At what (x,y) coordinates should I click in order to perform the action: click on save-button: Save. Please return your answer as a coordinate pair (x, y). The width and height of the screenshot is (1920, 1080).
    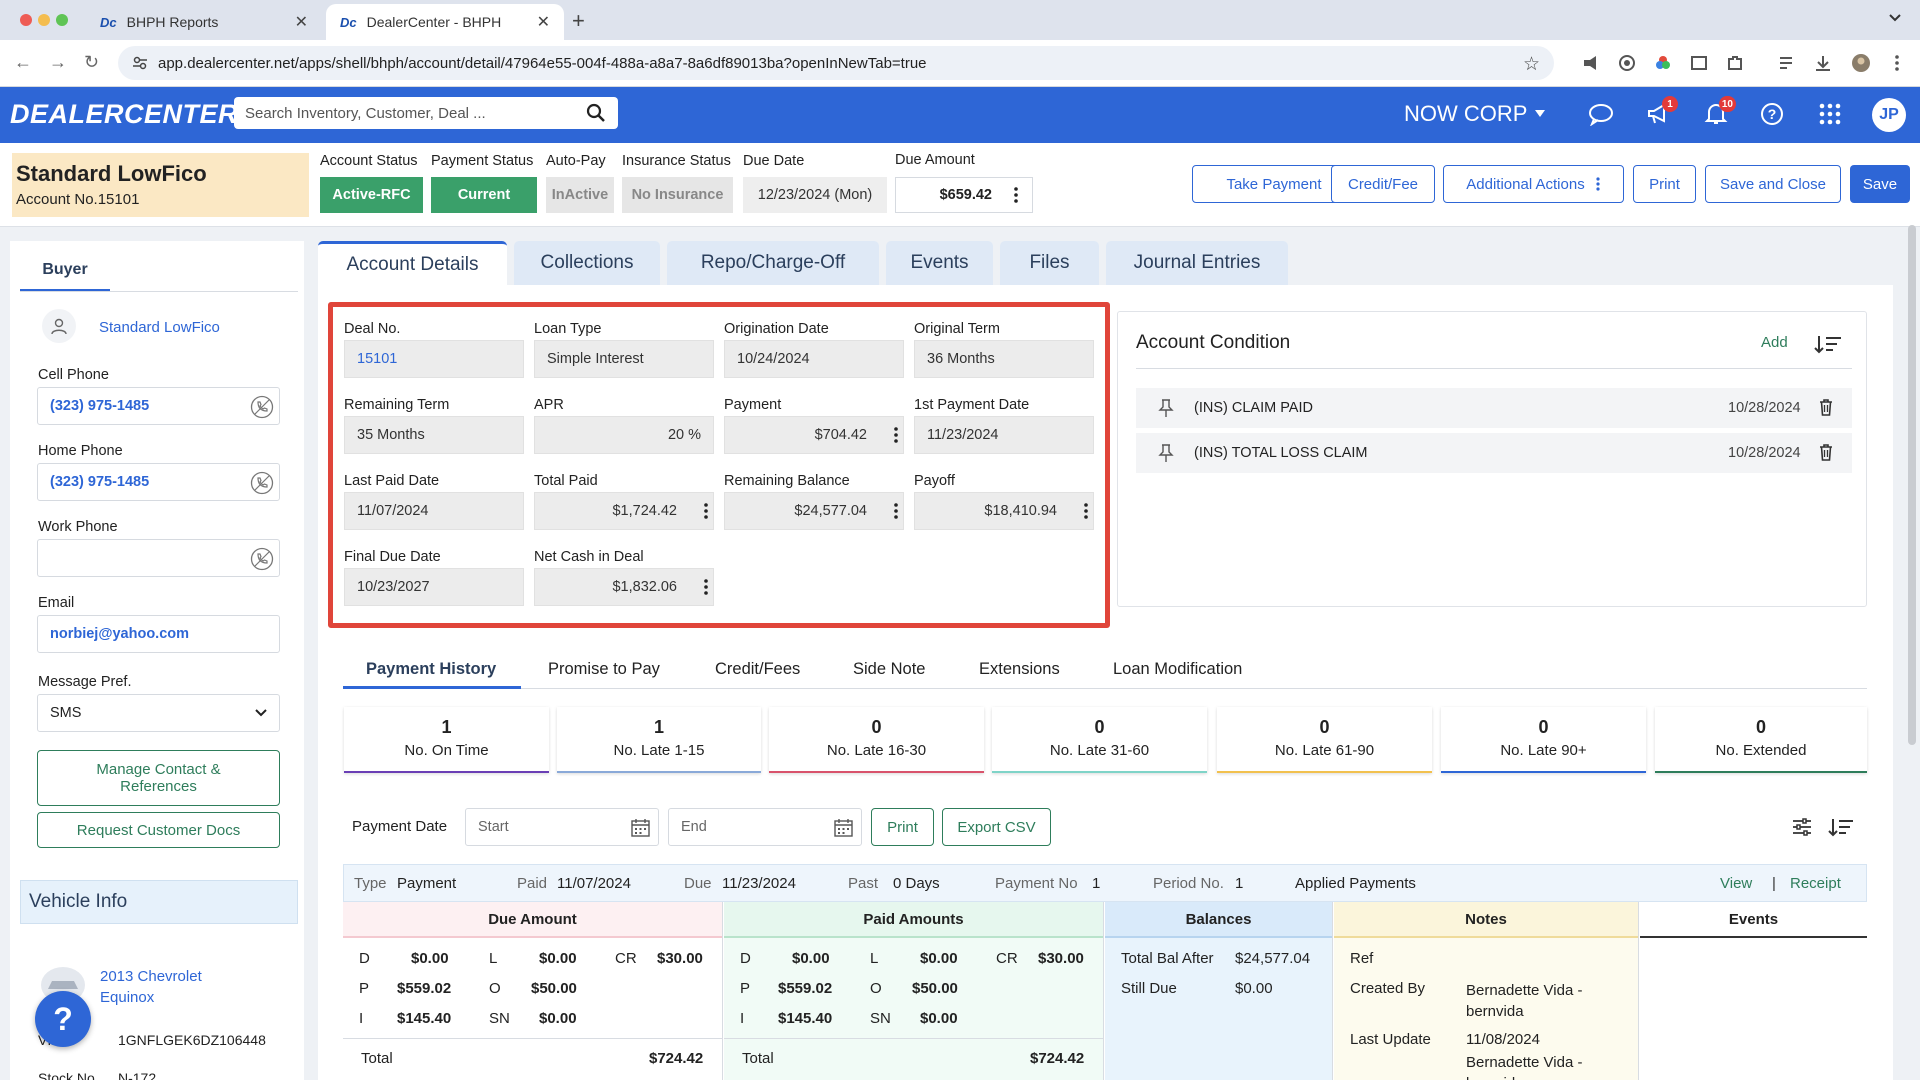
    Looking at the image, I should click on (1880, 184).